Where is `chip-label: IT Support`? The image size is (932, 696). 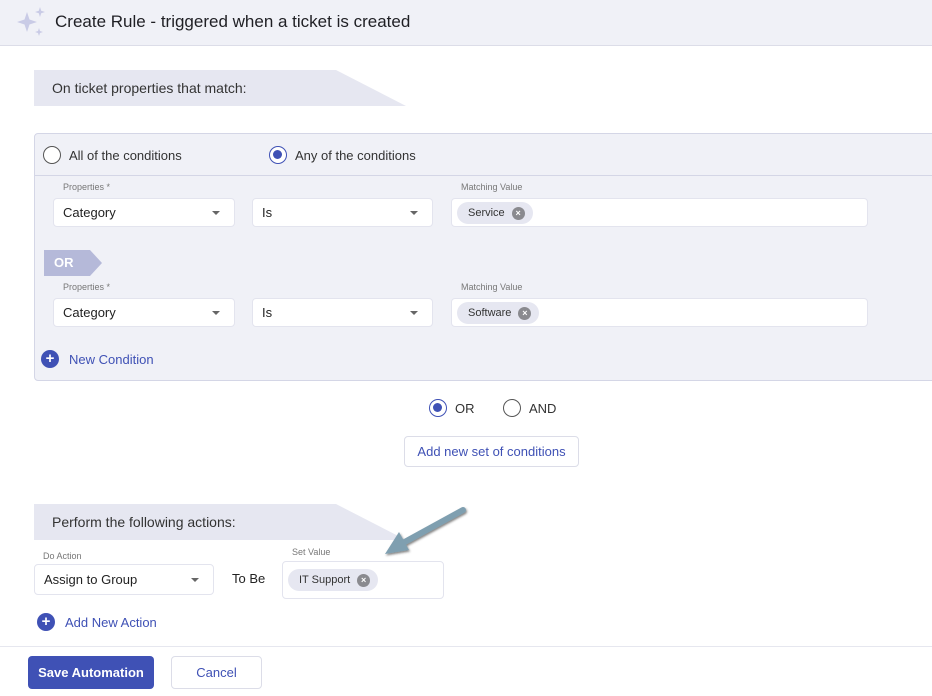
chip-label: IT Support is located at coordinates (325, 580).